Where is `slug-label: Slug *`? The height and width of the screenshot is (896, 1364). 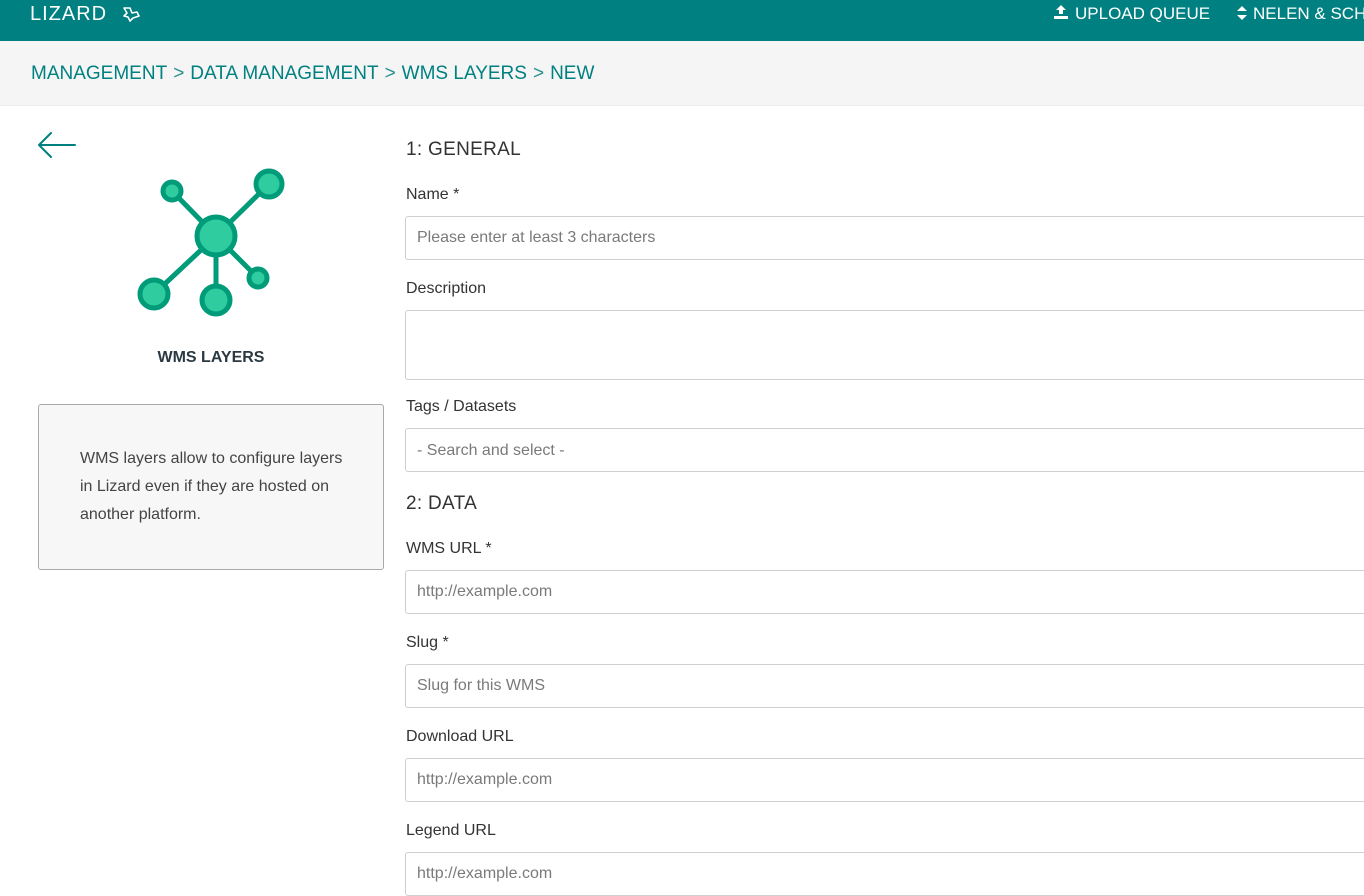
slug-label: Slug * is located at coordinates (427, 642).